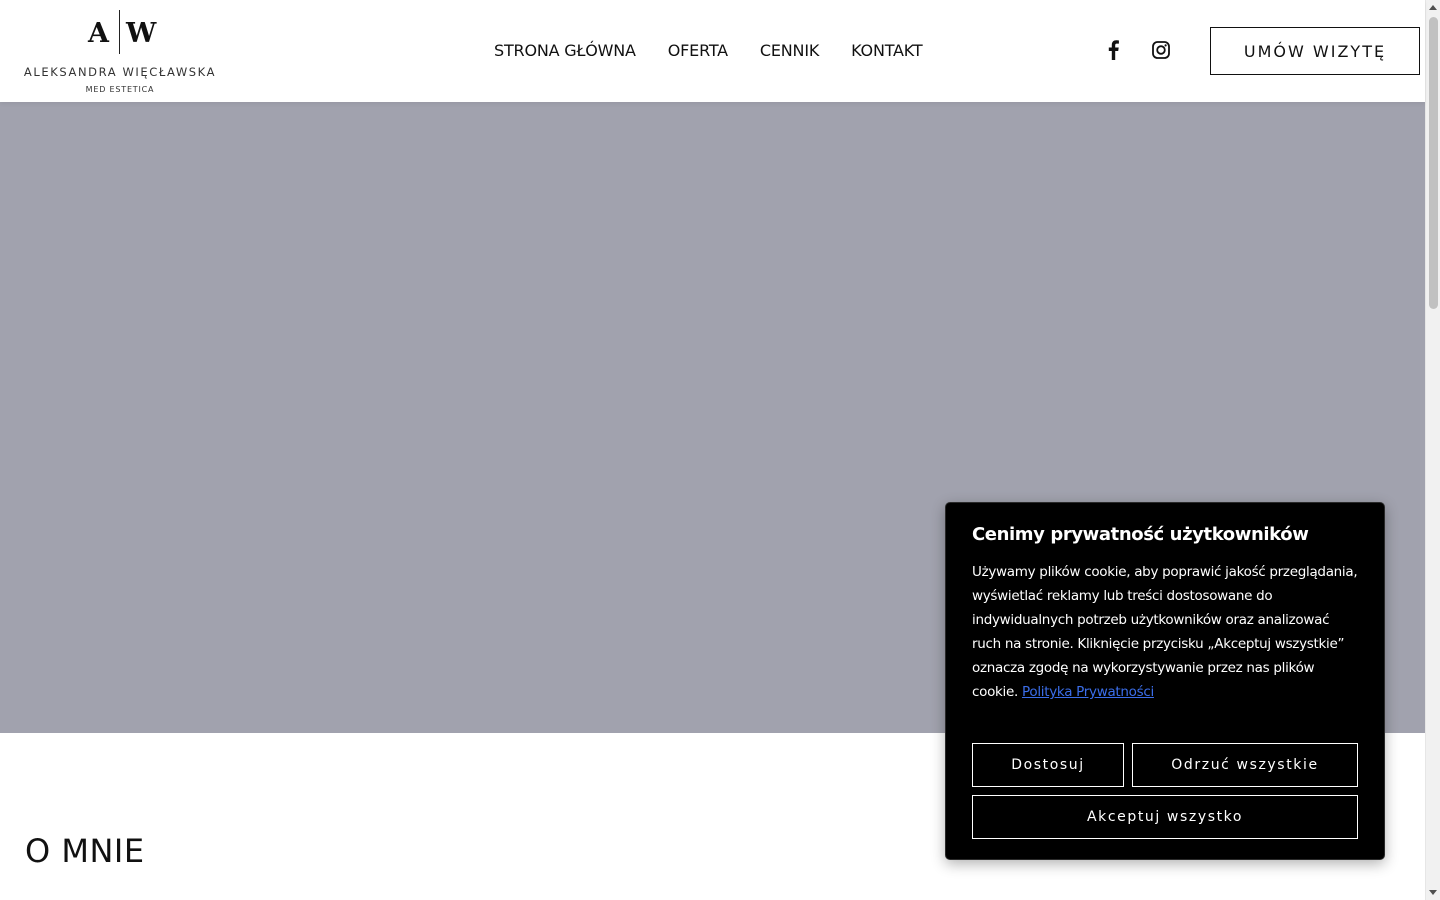 This screenshot has height=900, width=1440. I want to click on instagram-icon, so click(1161, 50).